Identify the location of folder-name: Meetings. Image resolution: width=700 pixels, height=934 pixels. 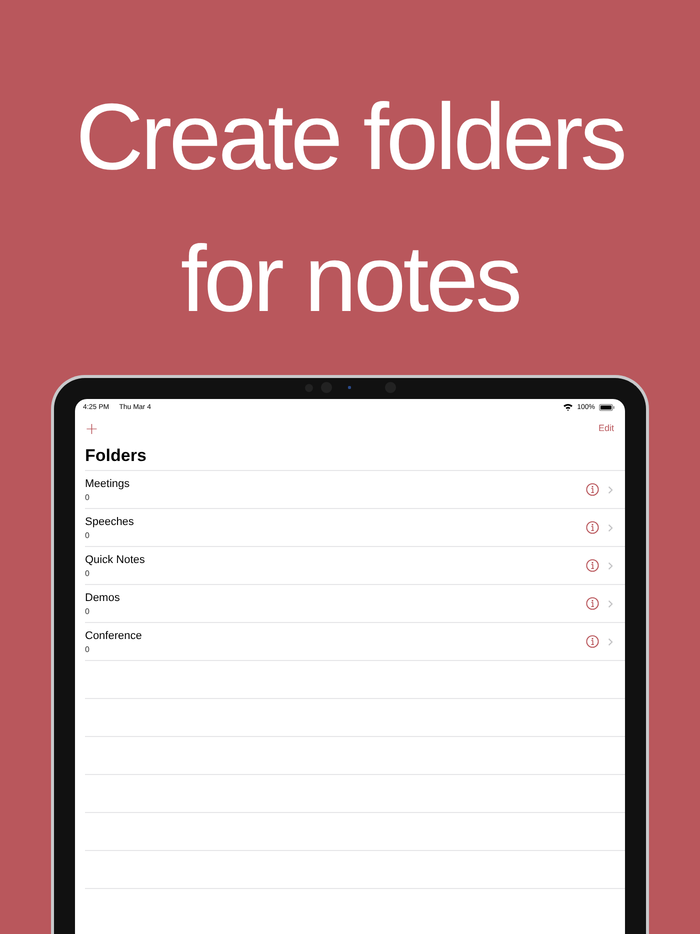
(108, 484).